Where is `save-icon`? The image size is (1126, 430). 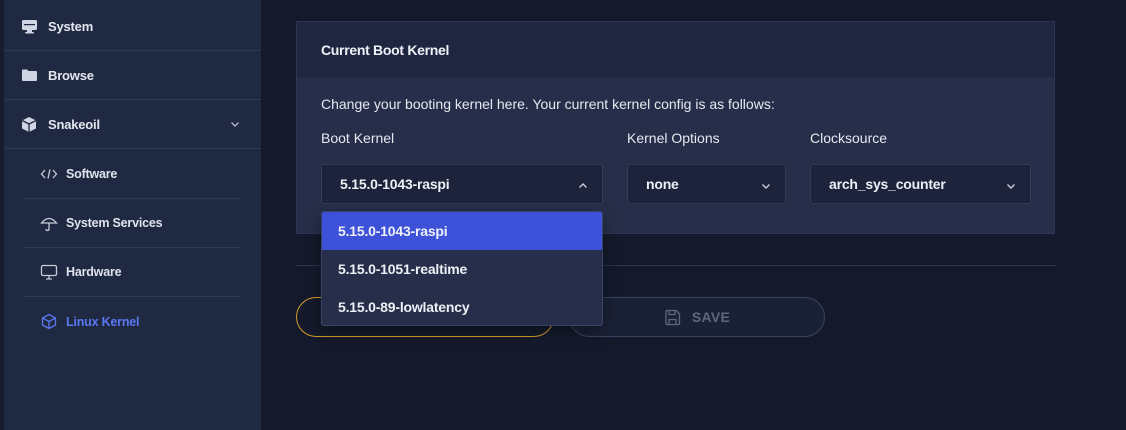
save-icon is located at coordinates (673, 317).